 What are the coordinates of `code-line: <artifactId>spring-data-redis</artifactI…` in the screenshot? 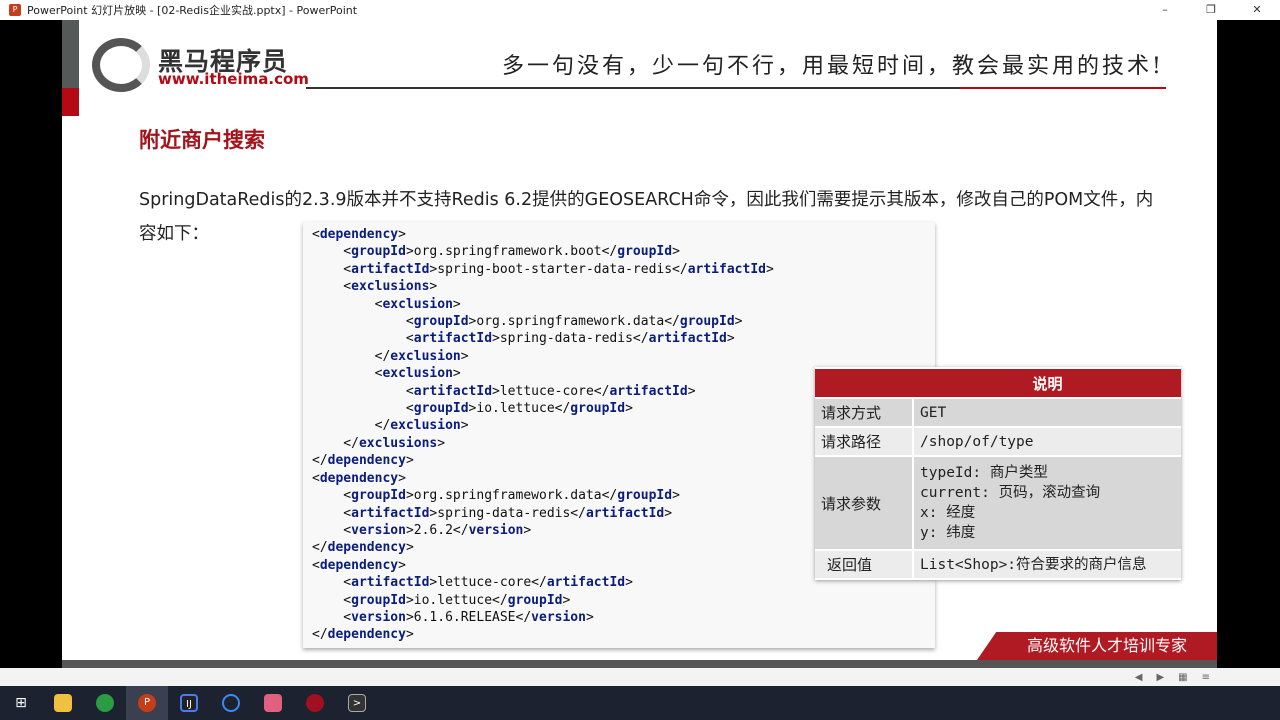 It's located at (523, 339).